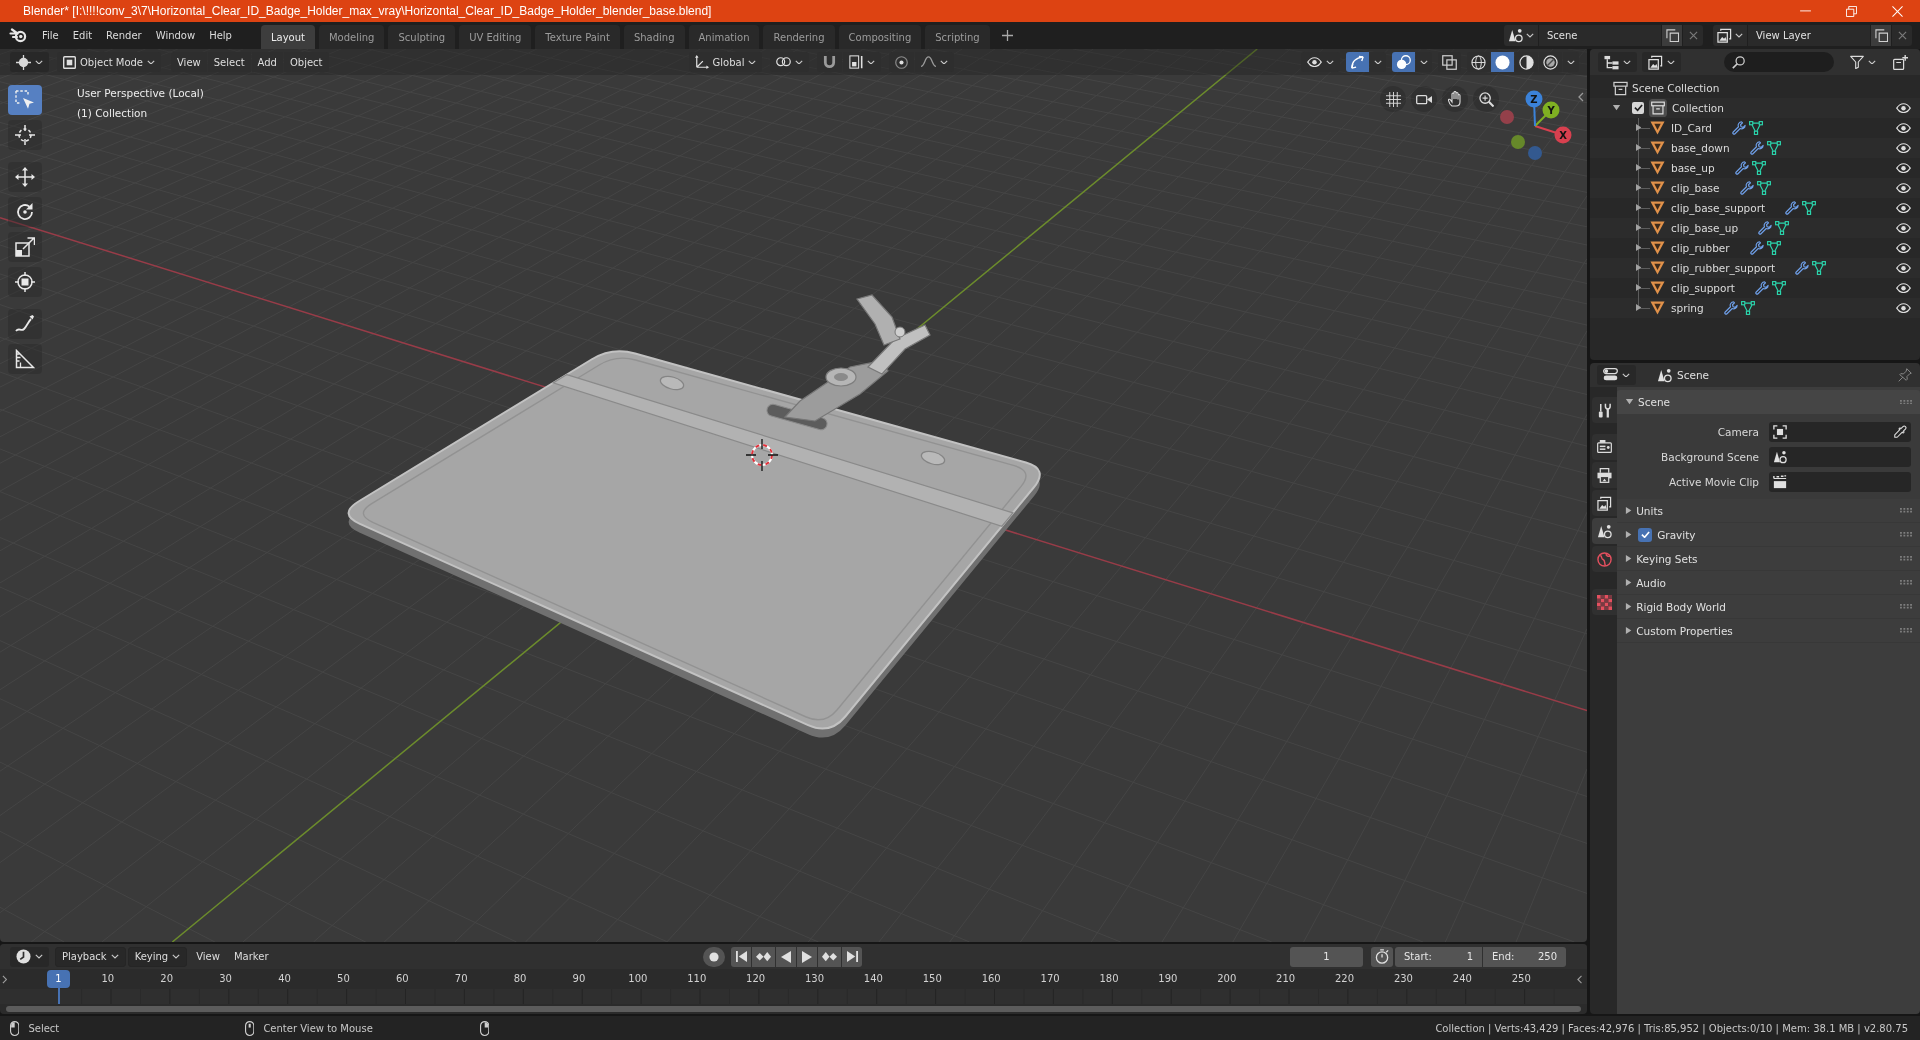 Image resolution: width=1920 pixels, height=1040 pixels. I want to click on panel-header: Gravity, so click(1768, 535).